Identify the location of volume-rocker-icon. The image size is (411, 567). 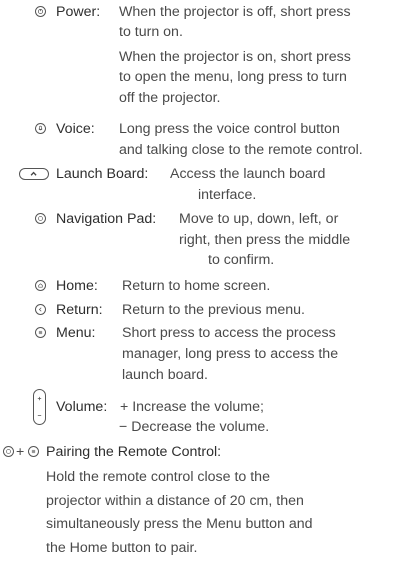
(39, 407).